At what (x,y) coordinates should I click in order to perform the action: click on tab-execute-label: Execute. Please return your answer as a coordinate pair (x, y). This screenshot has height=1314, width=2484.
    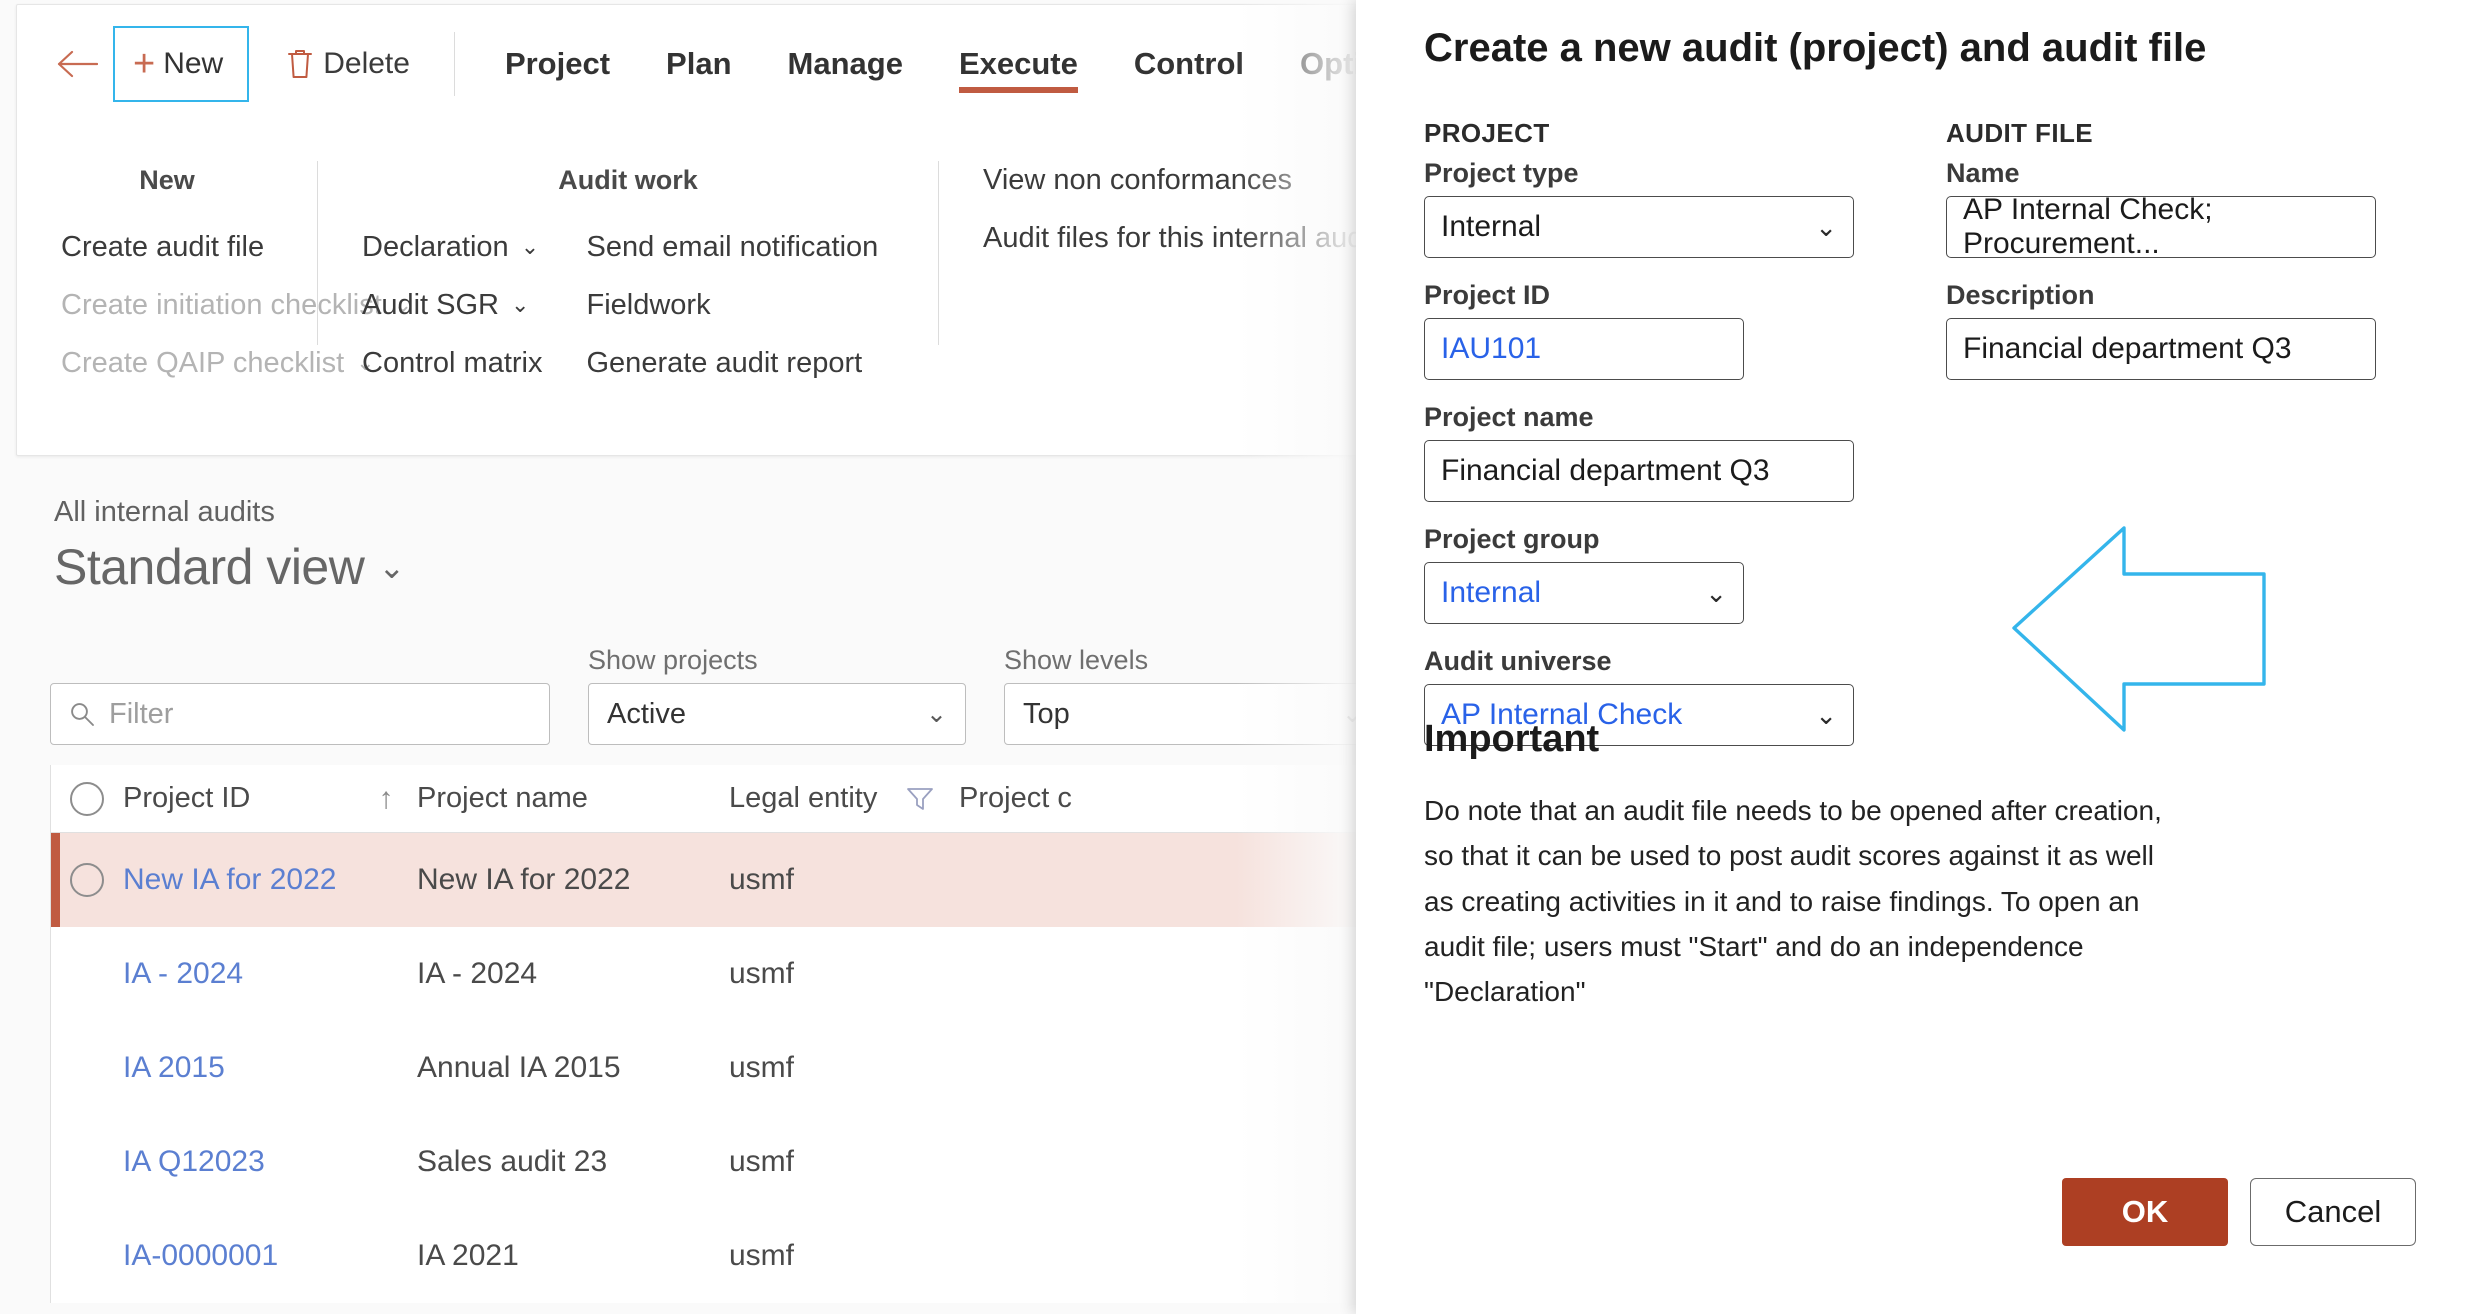
    Looking at the image, I should click on (1018, 63).